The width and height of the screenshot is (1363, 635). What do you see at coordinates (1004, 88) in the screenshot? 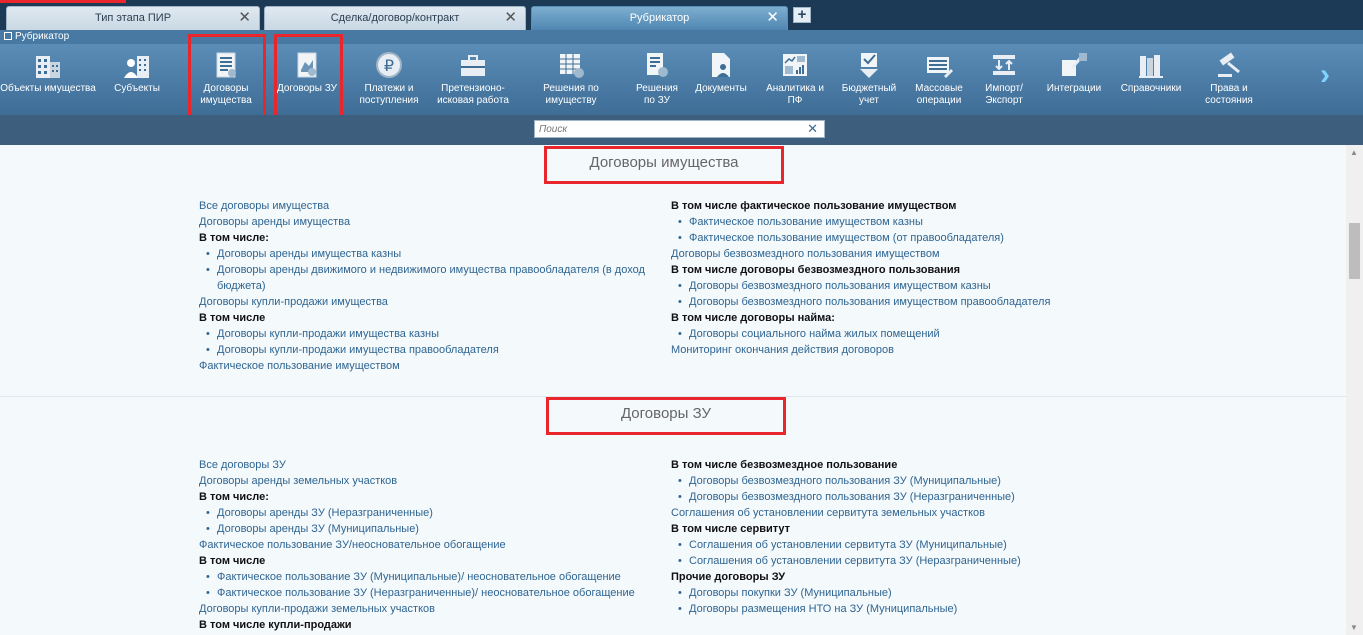
I see `toolbar-label: Импорт/` at bounding box center [1004, 88].